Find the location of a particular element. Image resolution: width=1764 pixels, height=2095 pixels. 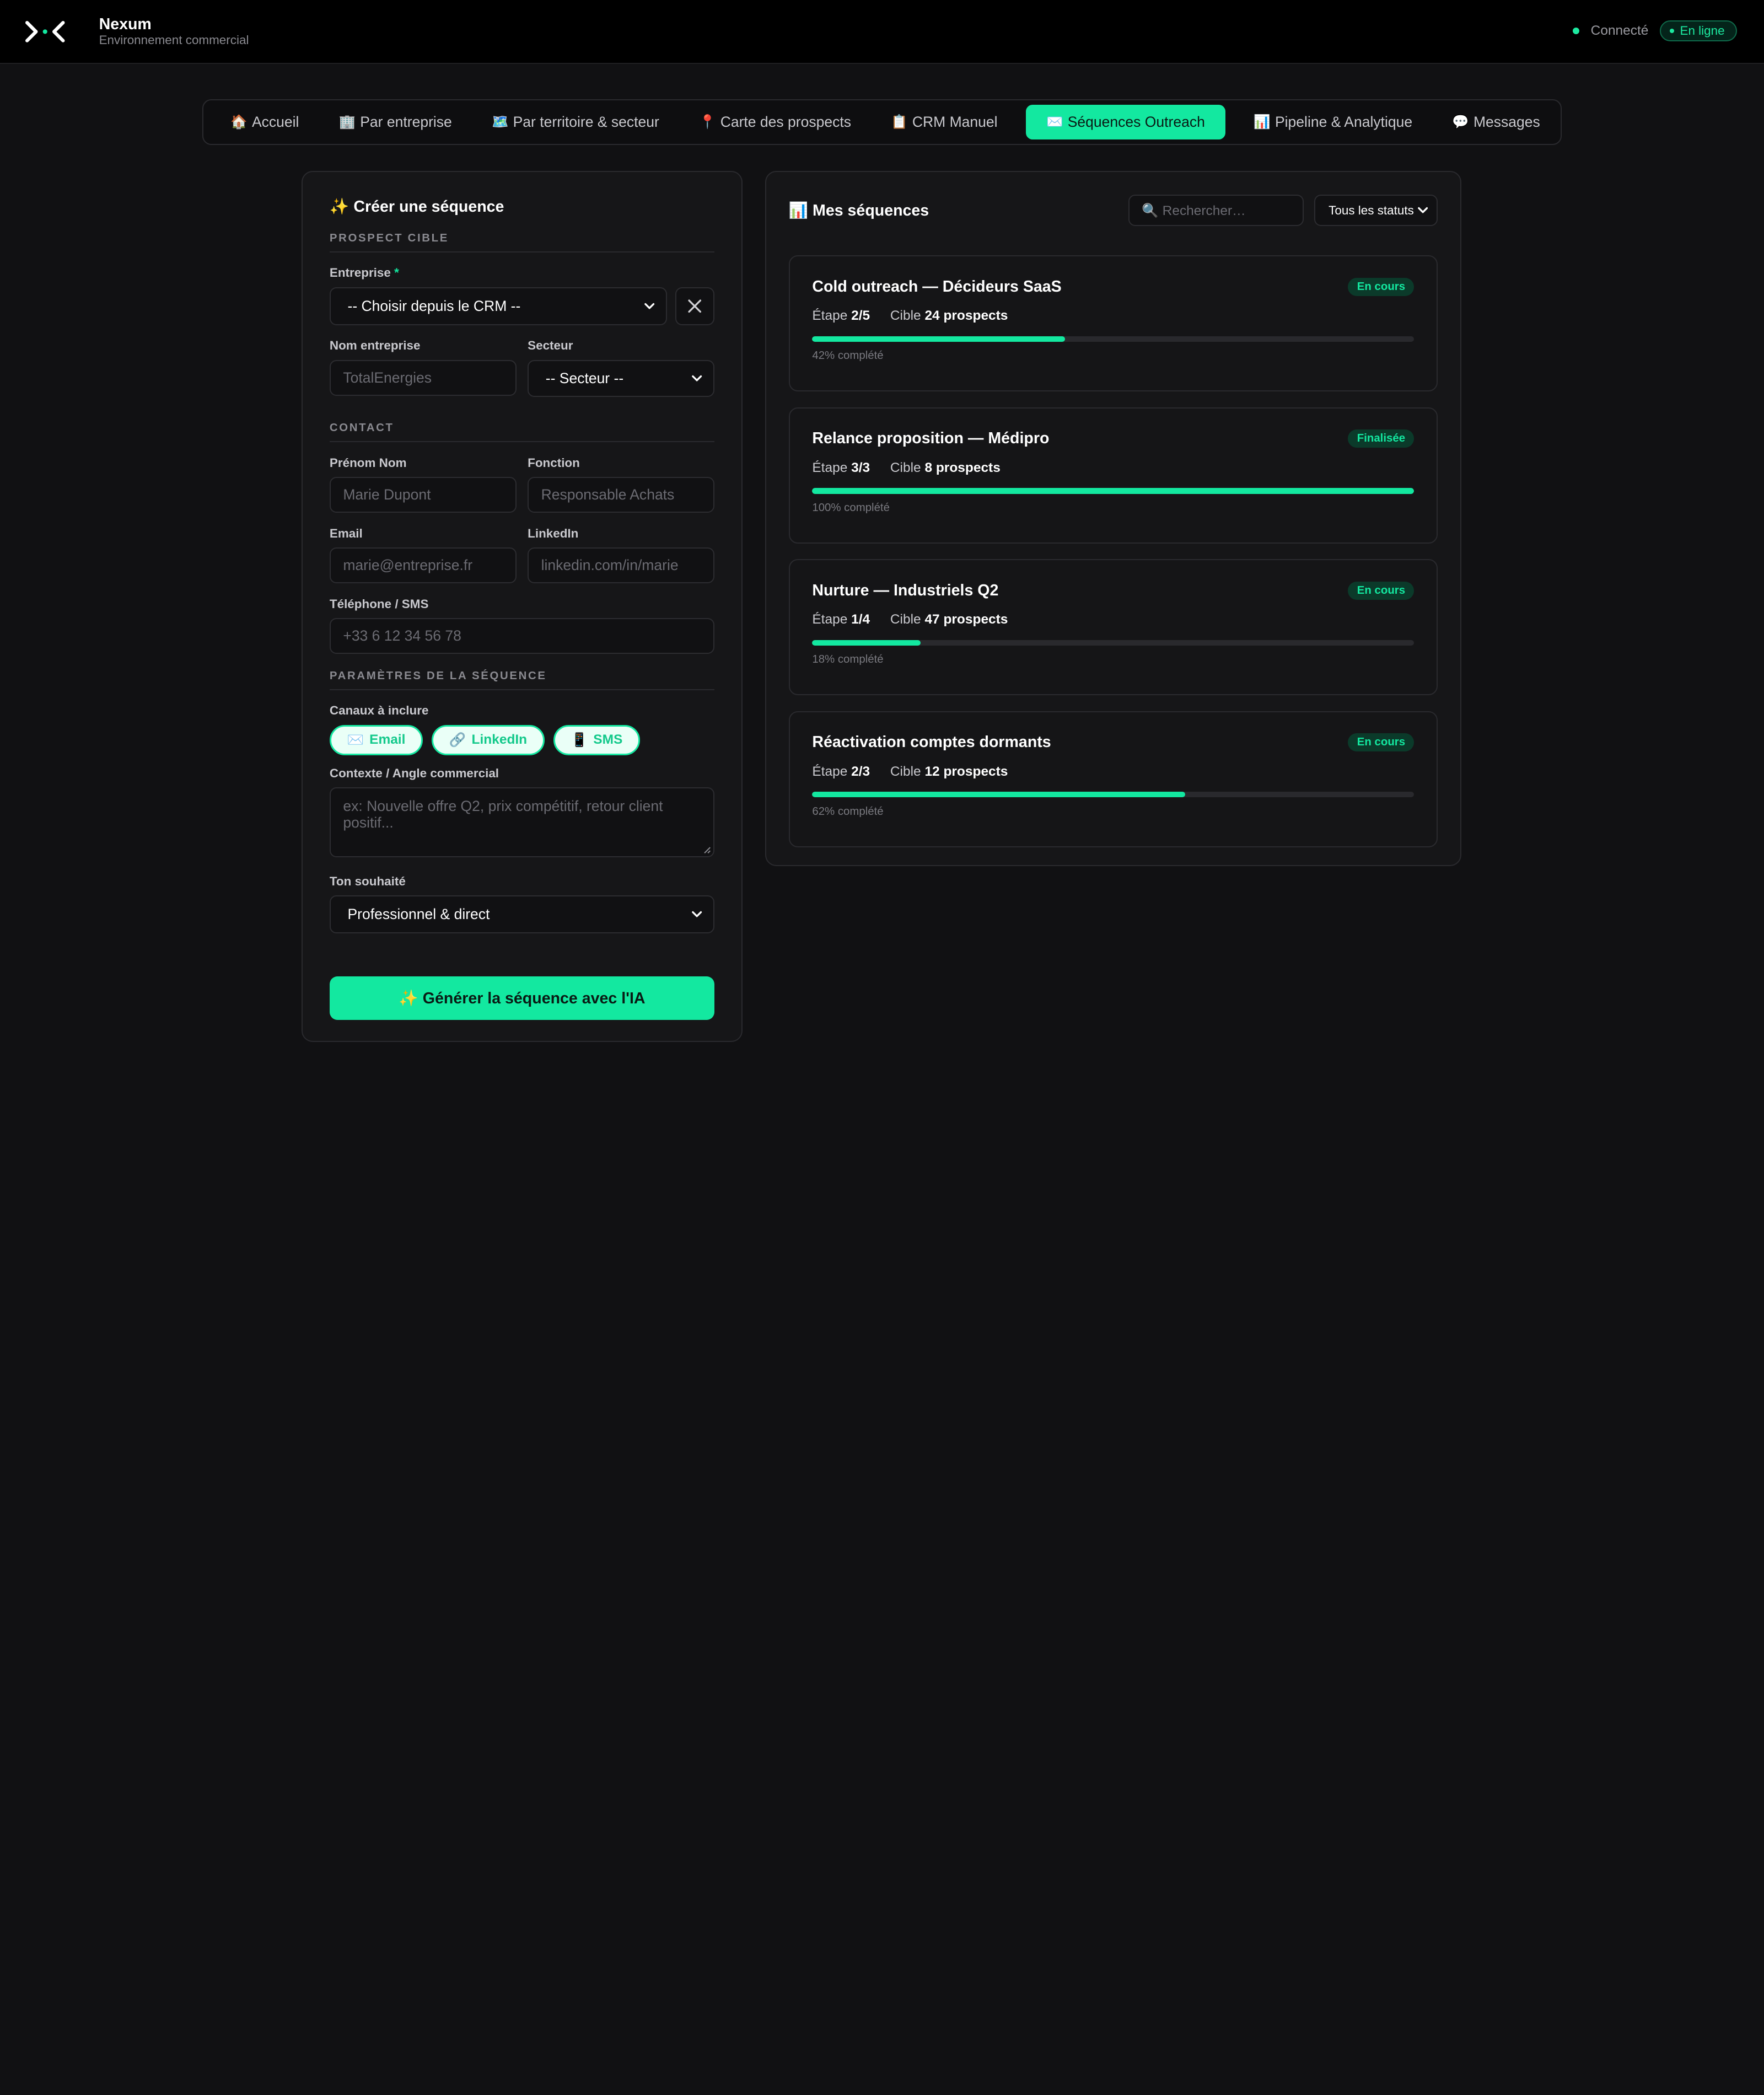

tab-pipeline-analytique: 📊 Pipeline & Analytique is located at coordinates (1334, 122).